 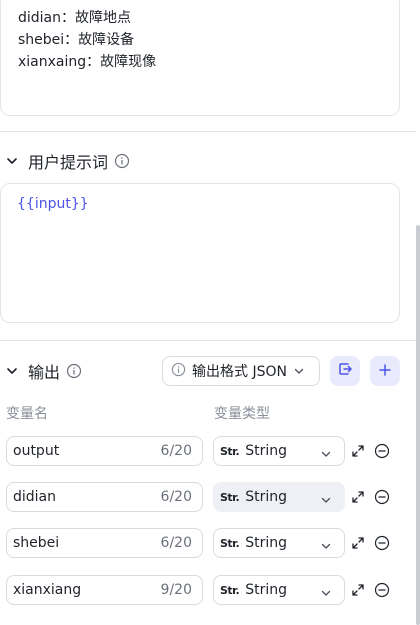 I want to click on prompt-line: shebei：故障设备, so click(x=76, y=40).